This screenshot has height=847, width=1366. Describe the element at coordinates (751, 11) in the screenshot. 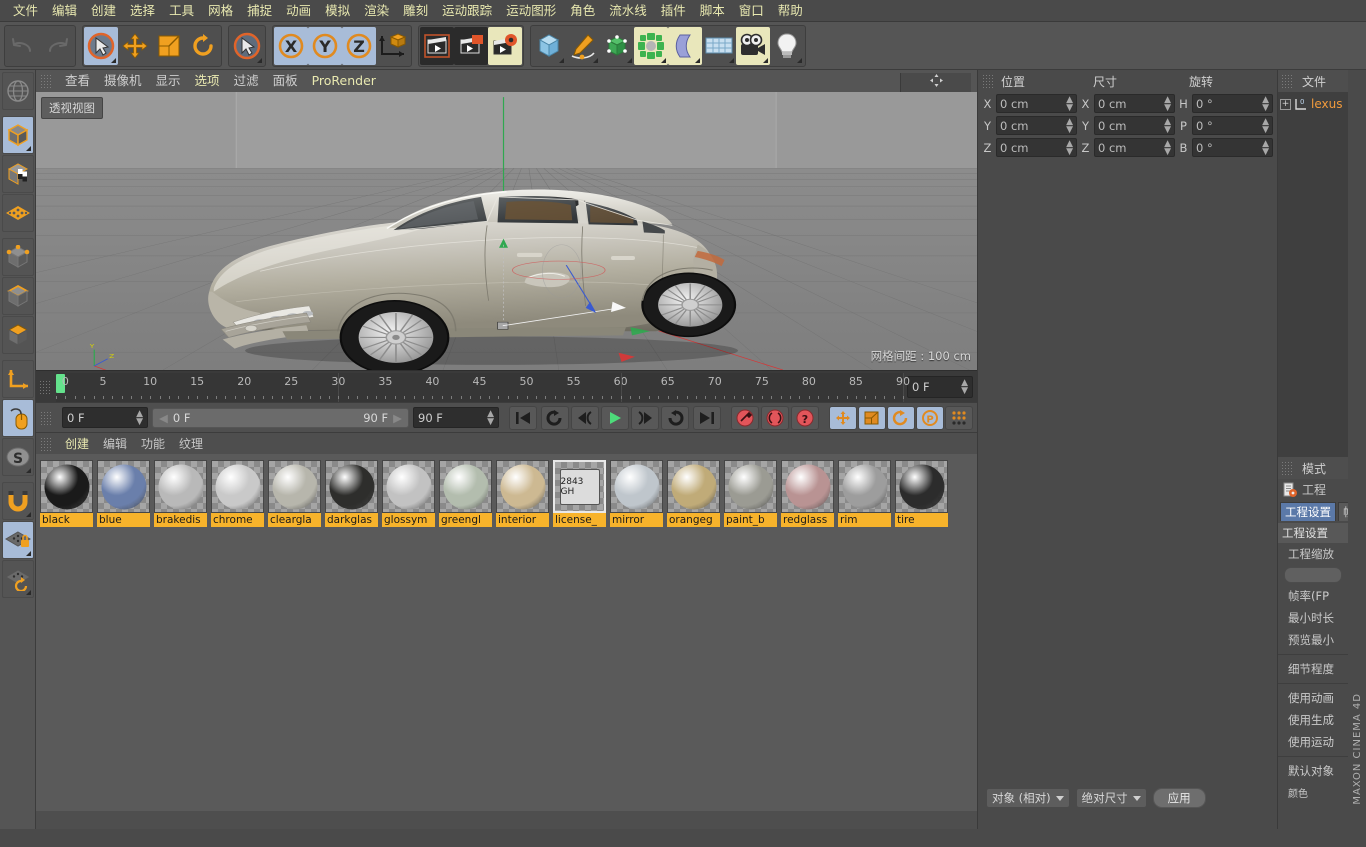

I see `menu-item-window: 窗口` at that location.